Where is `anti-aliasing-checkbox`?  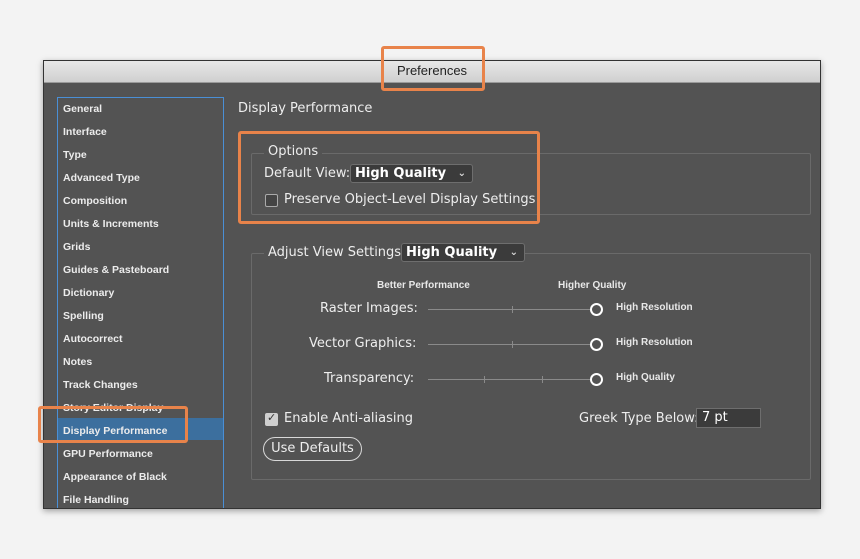
anti-aliasing-checkbox is located at coordinates (271, 418).